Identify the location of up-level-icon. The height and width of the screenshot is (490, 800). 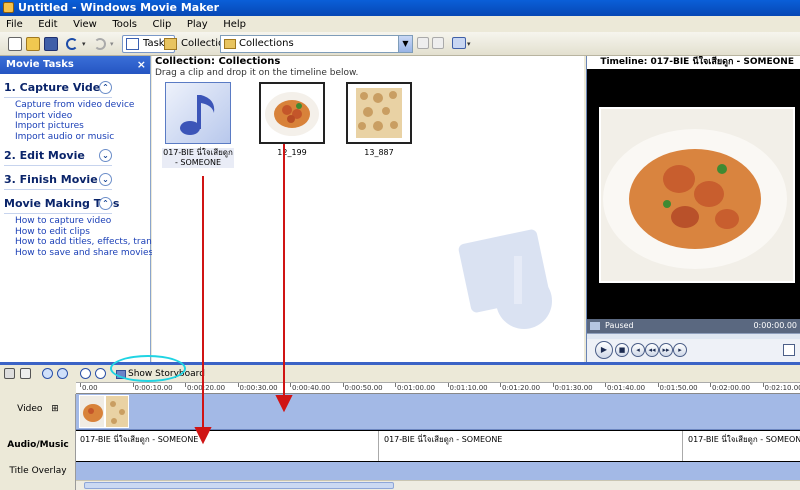
(423, 43).